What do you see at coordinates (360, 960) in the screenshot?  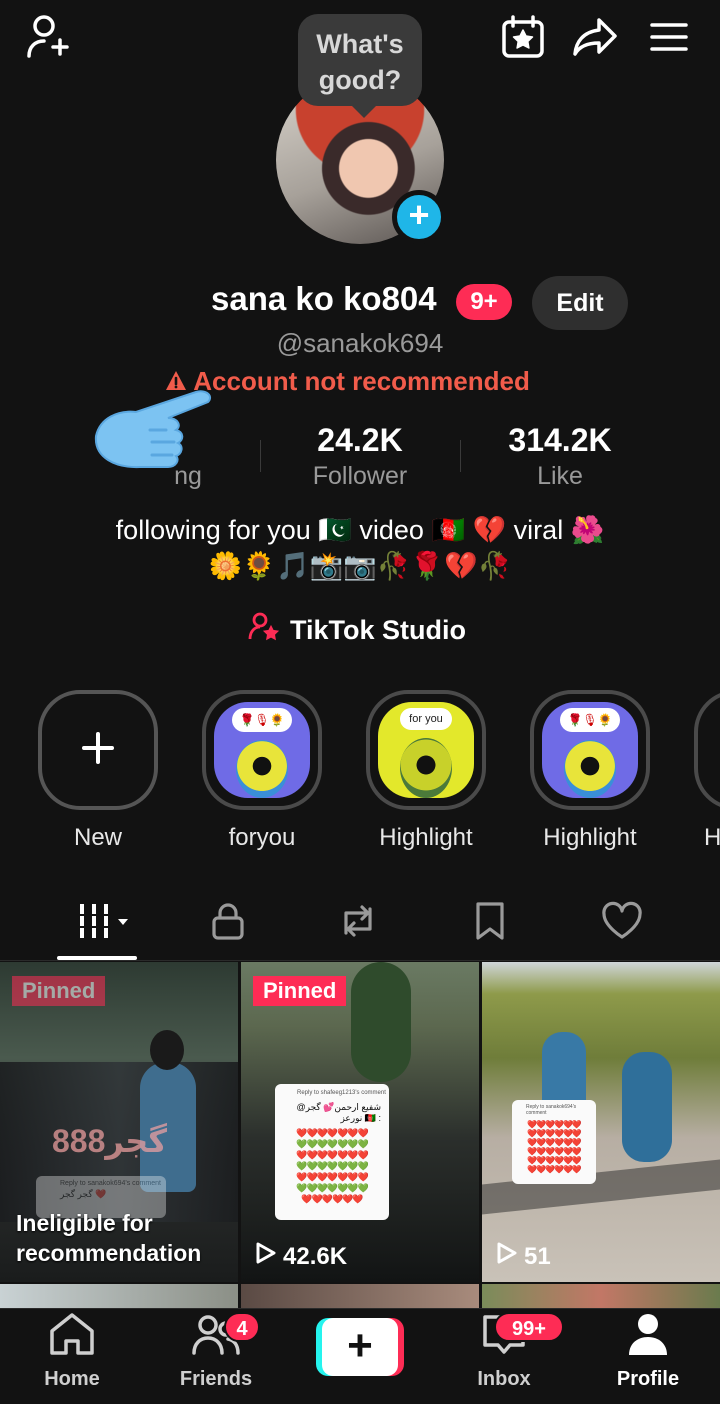 I see `tabs-divider` at bounding box center [360, 960].